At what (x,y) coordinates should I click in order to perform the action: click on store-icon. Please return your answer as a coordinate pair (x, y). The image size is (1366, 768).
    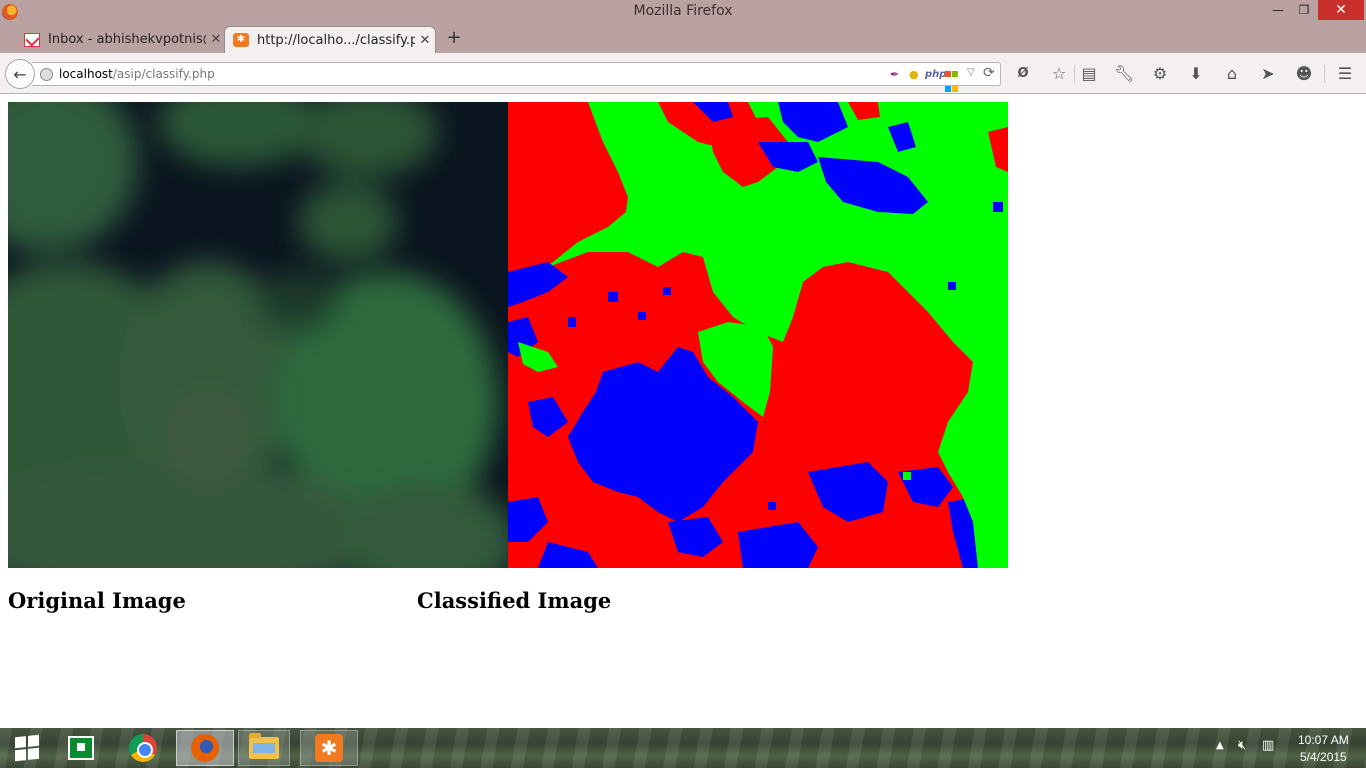
    Looking at the image, I should click on (81, 748).